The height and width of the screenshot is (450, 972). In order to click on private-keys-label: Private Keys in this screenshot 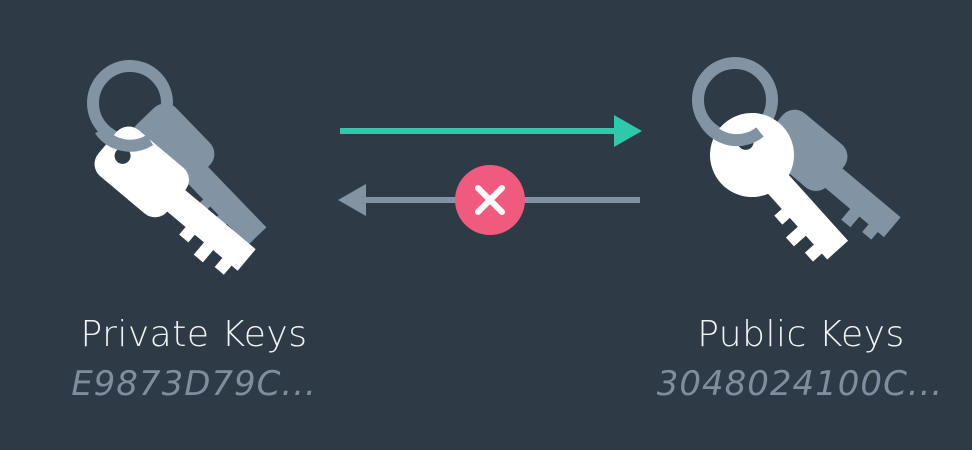, I will do `click(194, 334)`.